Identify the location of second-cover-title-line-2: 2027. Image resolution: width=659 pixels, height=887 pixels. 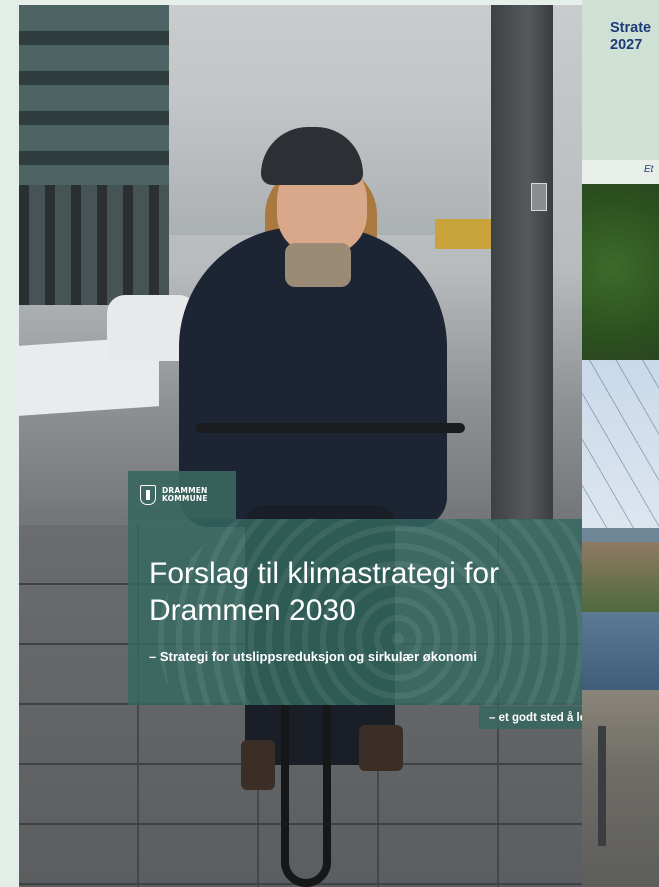
(626, 45).